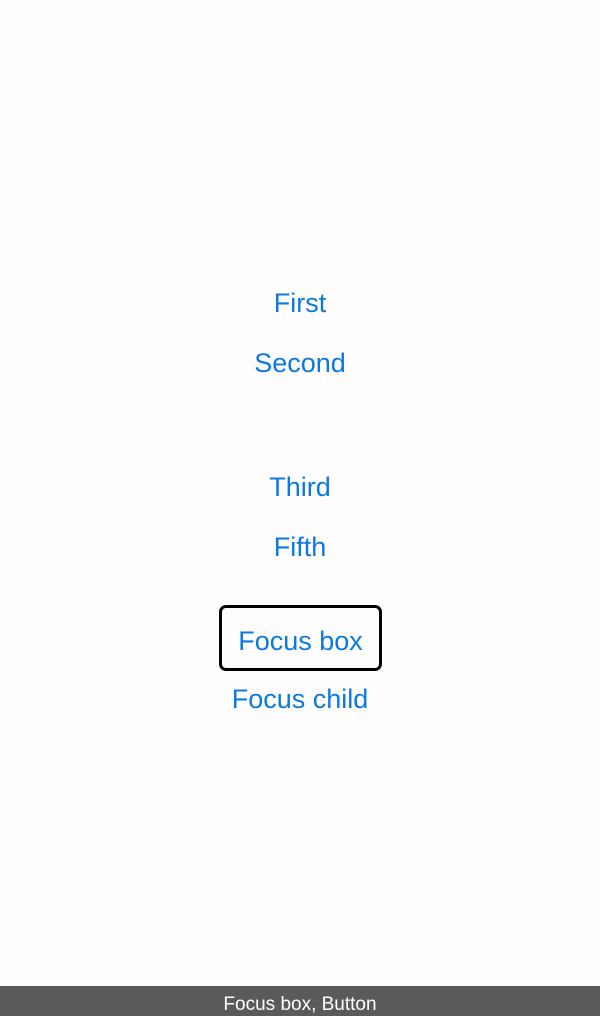  Describe the element at coordinates (300, 641) in the screenshot. I see `focus-box-label: Focus box` at that location.